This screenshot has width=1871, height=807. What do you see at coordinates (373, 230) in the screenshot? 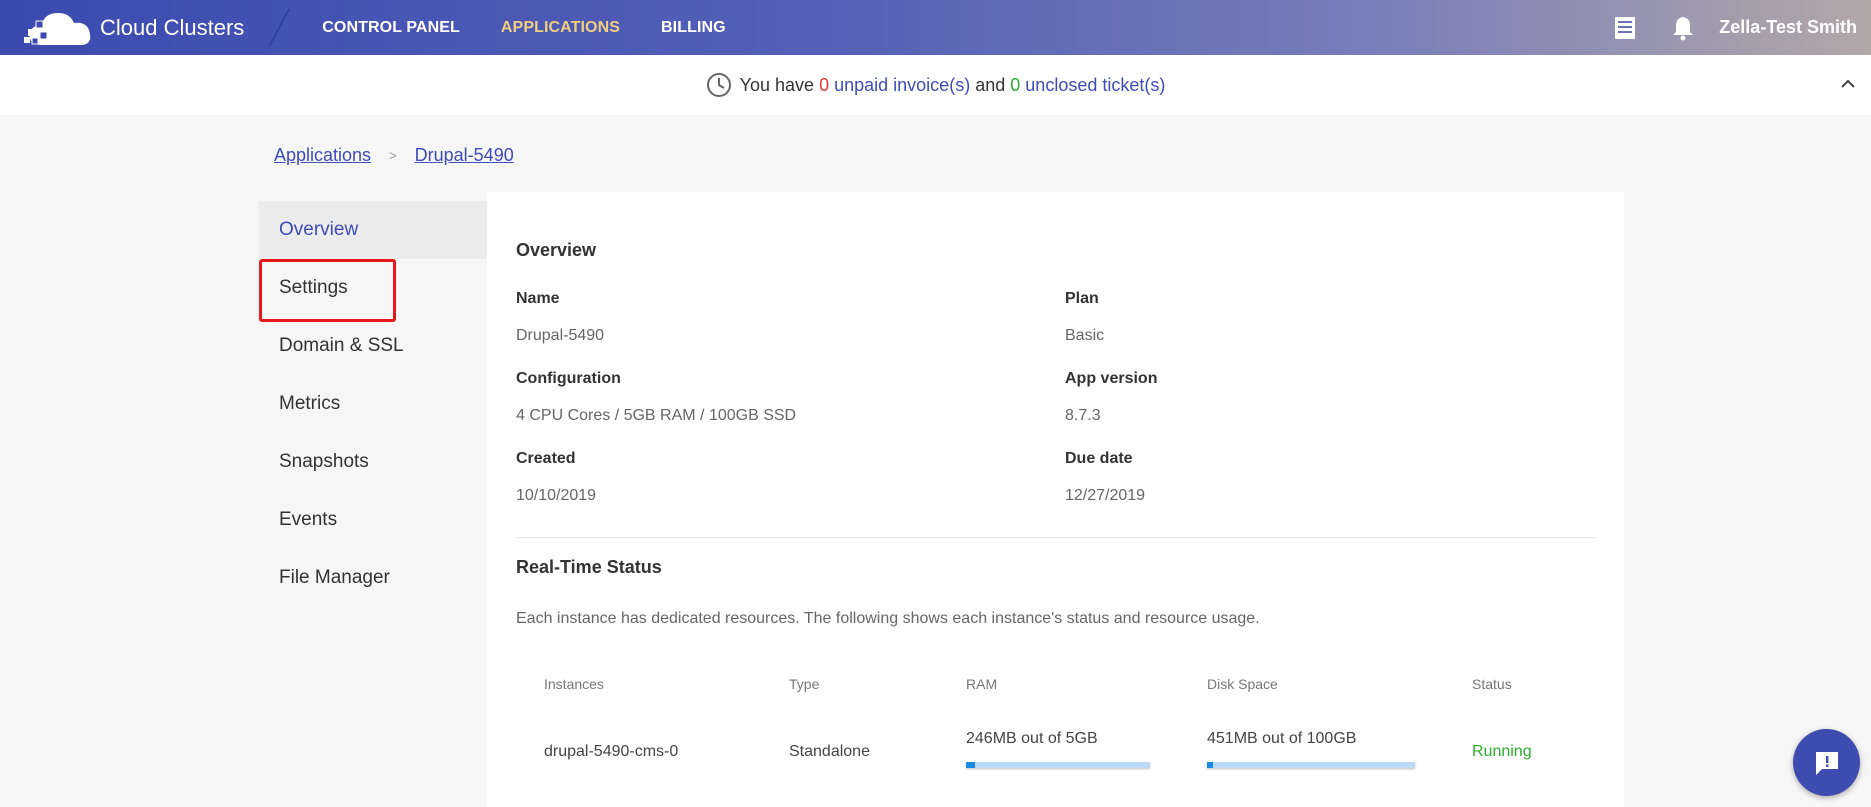
I see `sidebar-item-overview: Overview` at bounding box center [373, 230].